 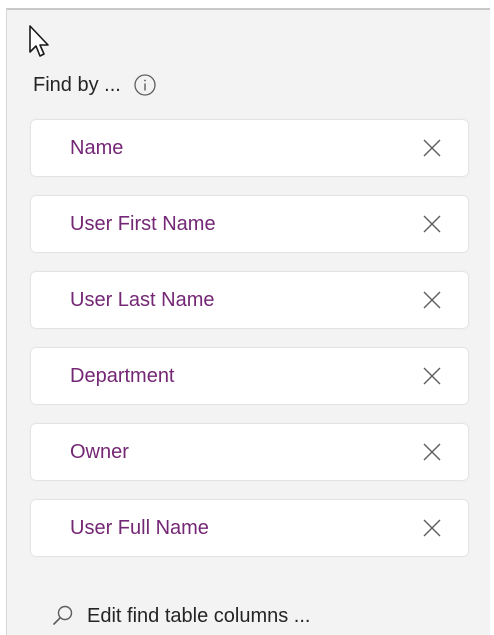 I want to click on field-label: User First Name, so click(x=143, y=223).